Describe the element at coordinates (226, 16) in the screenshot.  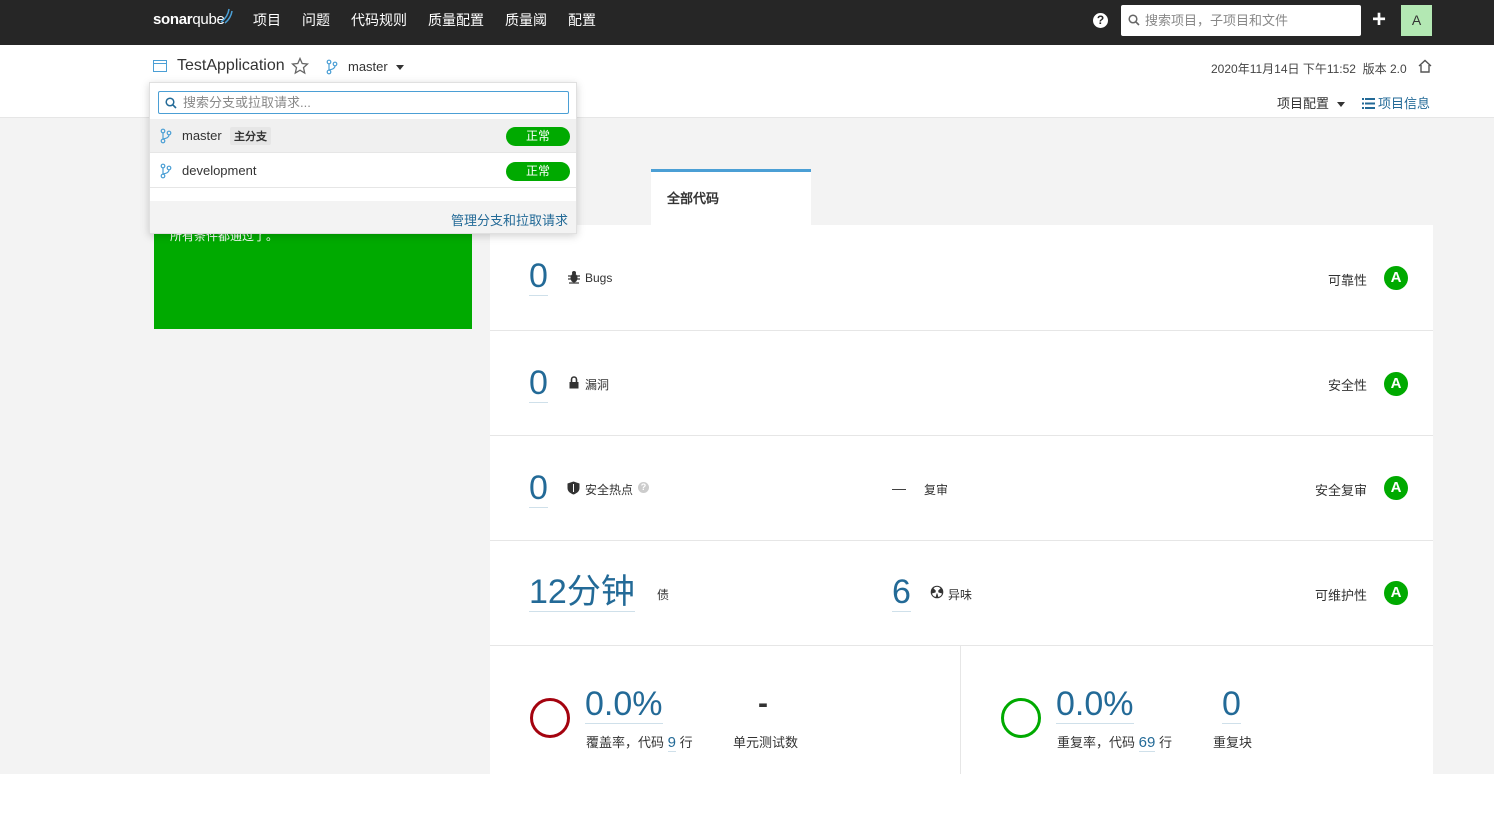
I see `logo-waves-icon` at that location.